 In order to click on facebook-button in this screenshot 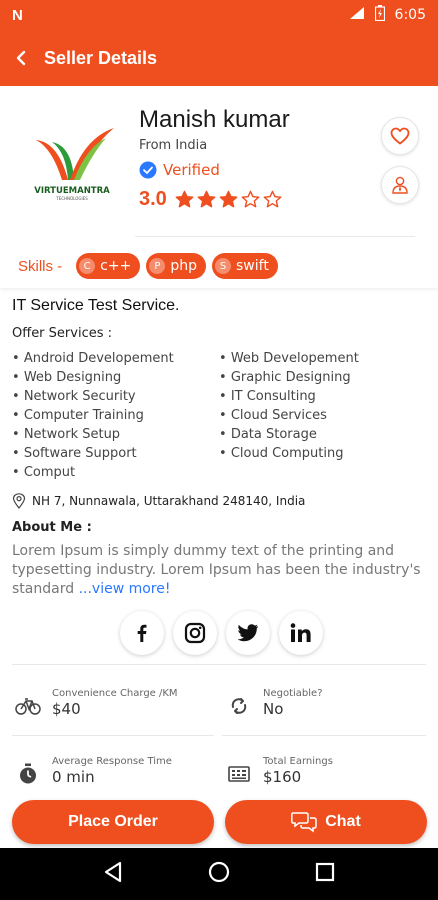, I will do `click(142, 633)`.